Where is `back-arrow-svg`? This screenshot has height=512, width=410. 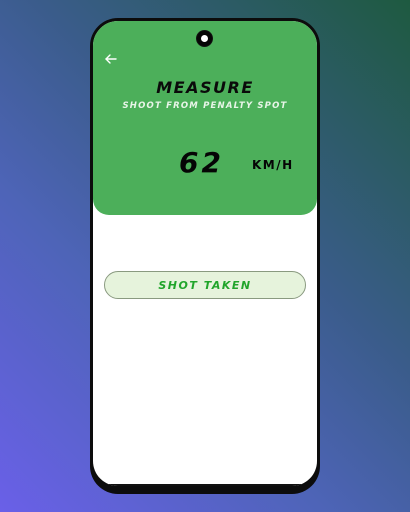
back-arrow-svg is located at coordinates (111, 59).